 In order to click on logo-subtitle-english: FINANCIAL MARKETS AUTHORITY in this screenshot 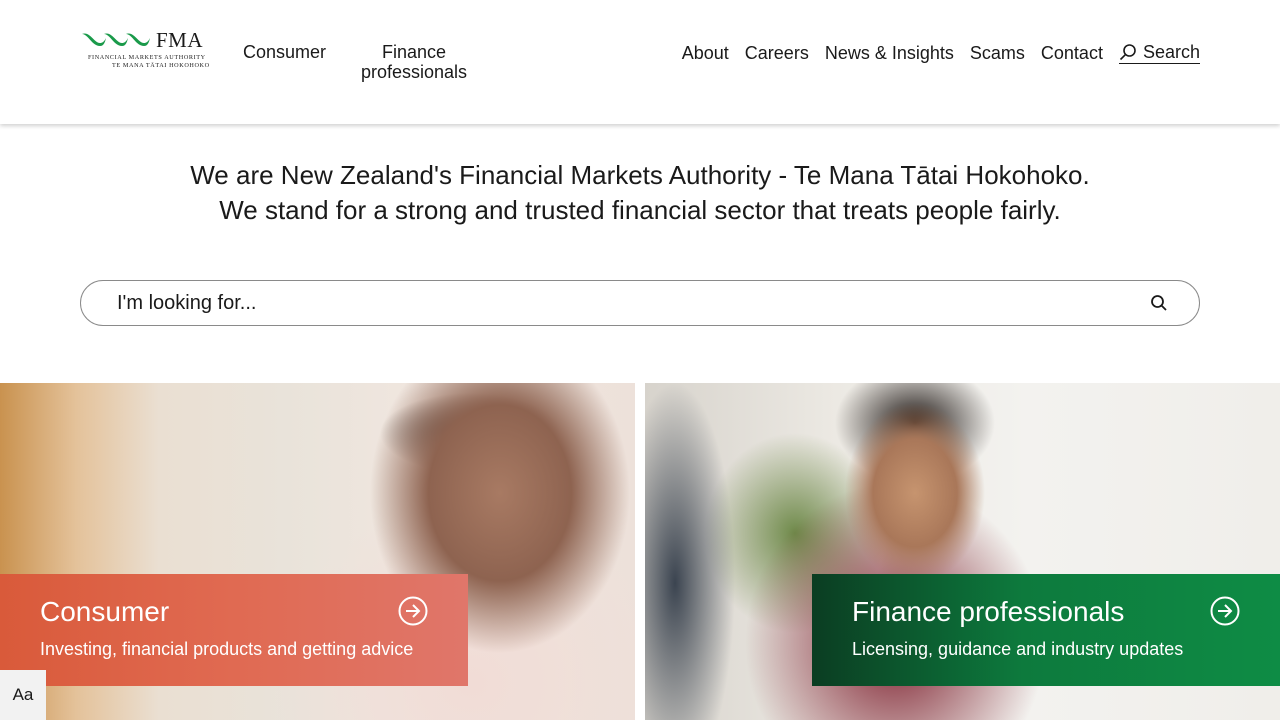, I will do `click(147, 57)`.